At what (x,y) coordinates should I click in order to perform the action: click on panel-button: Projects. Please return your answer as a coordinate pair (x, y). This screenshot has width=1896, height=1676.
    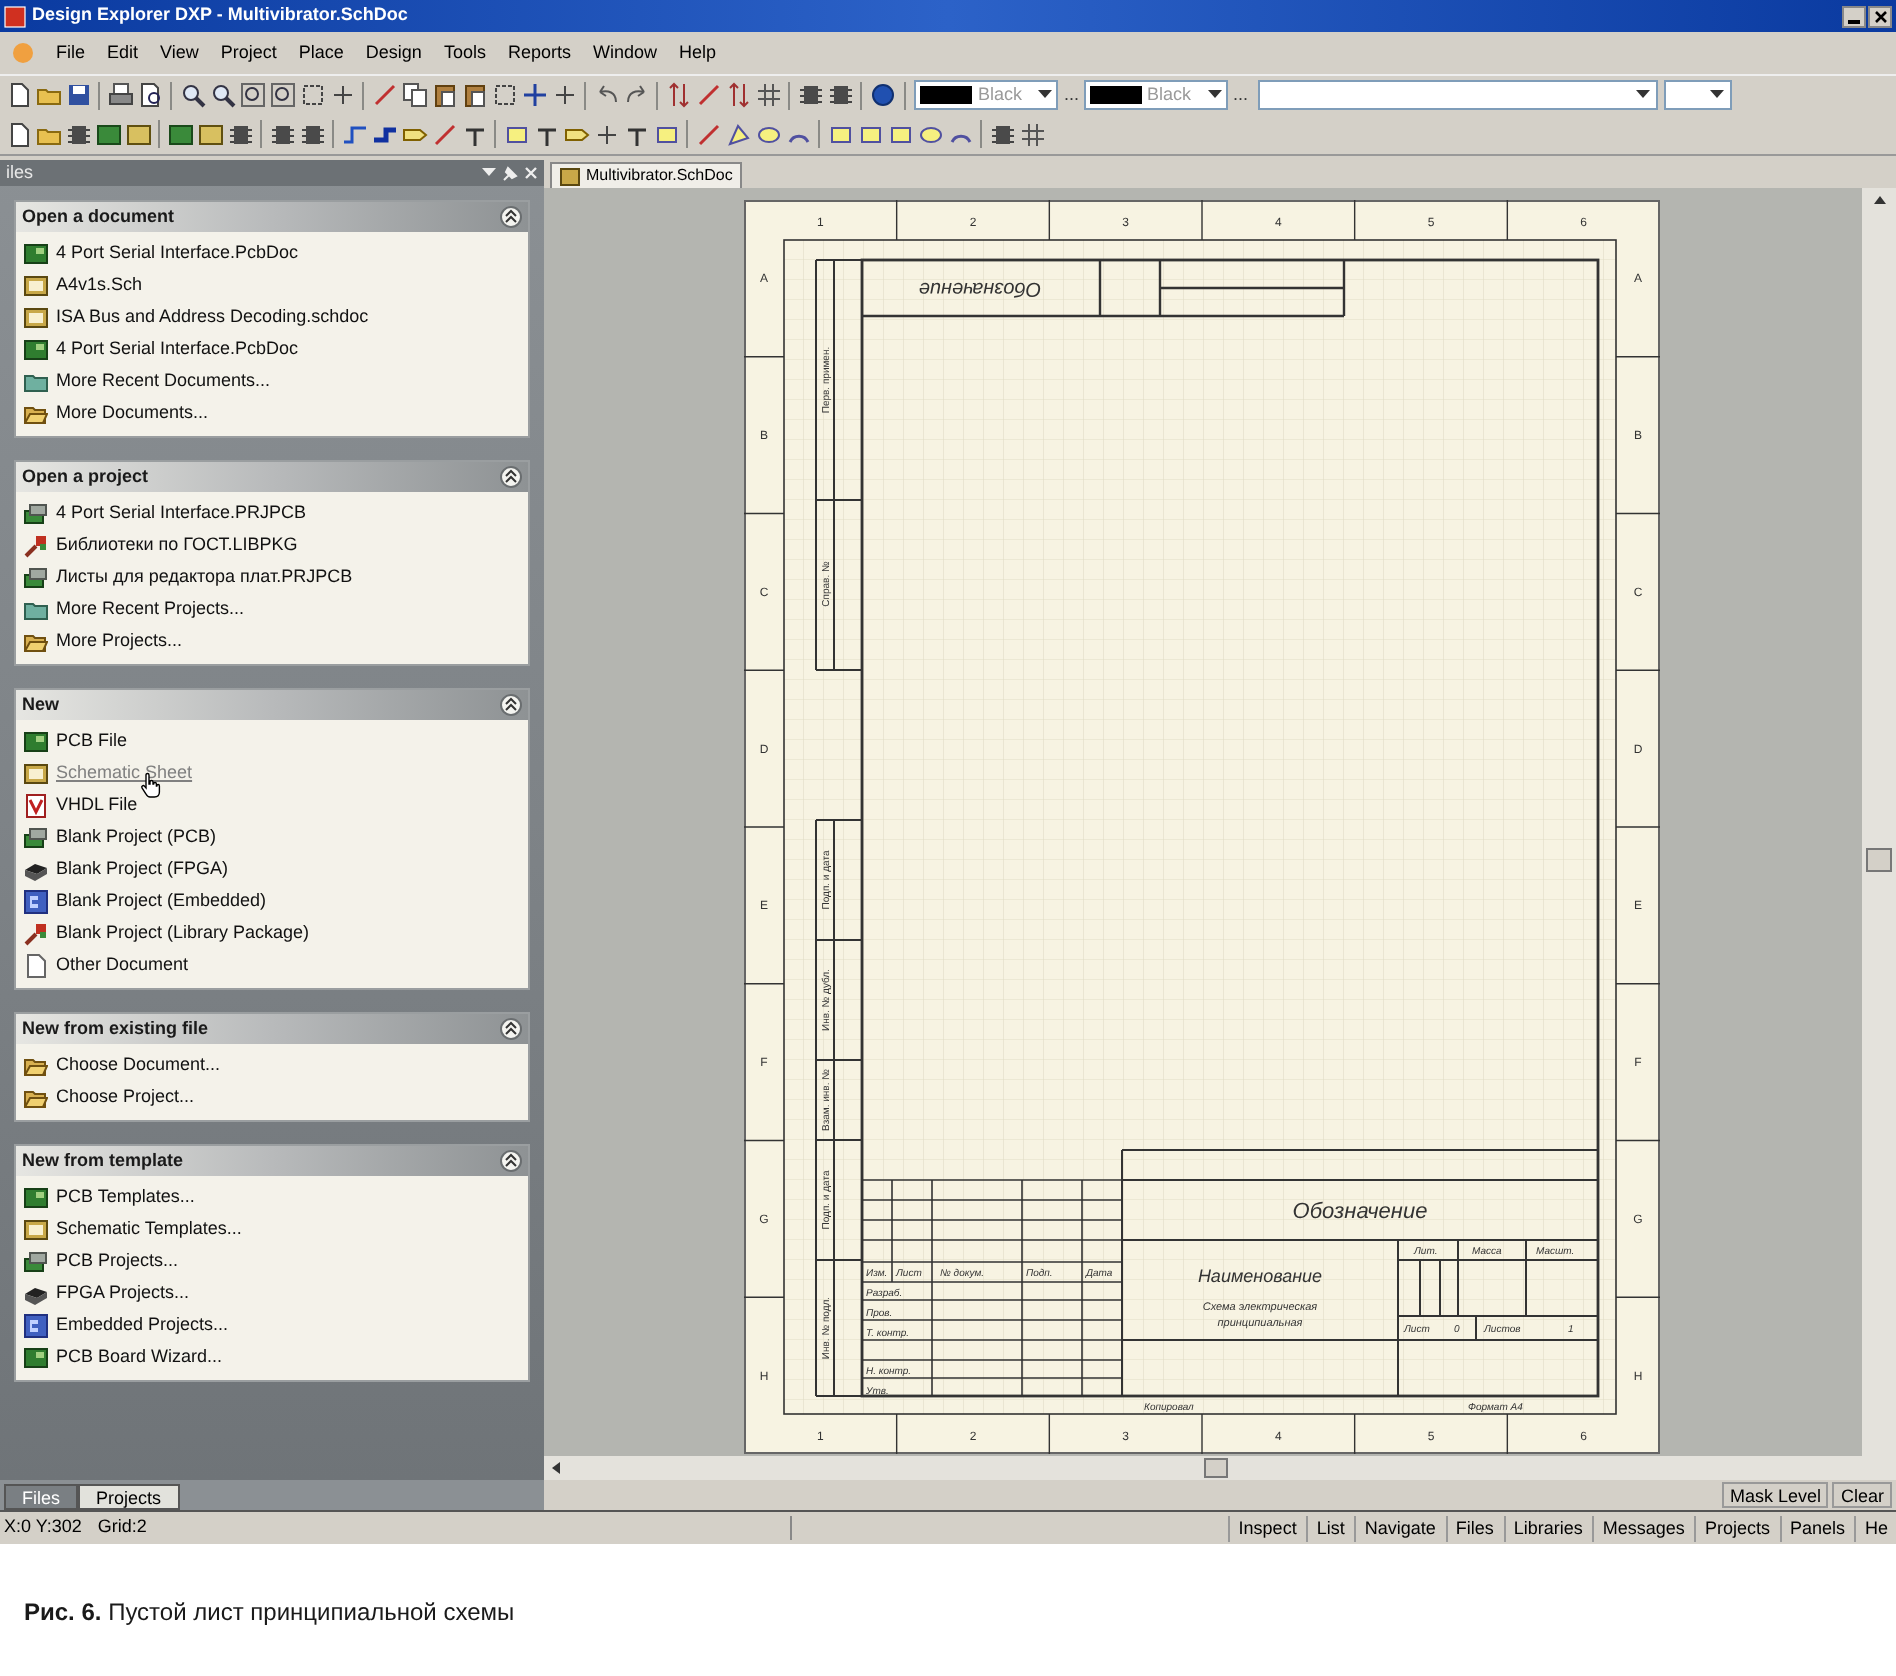
    Looking at the image, I should click on (1736, 1528).